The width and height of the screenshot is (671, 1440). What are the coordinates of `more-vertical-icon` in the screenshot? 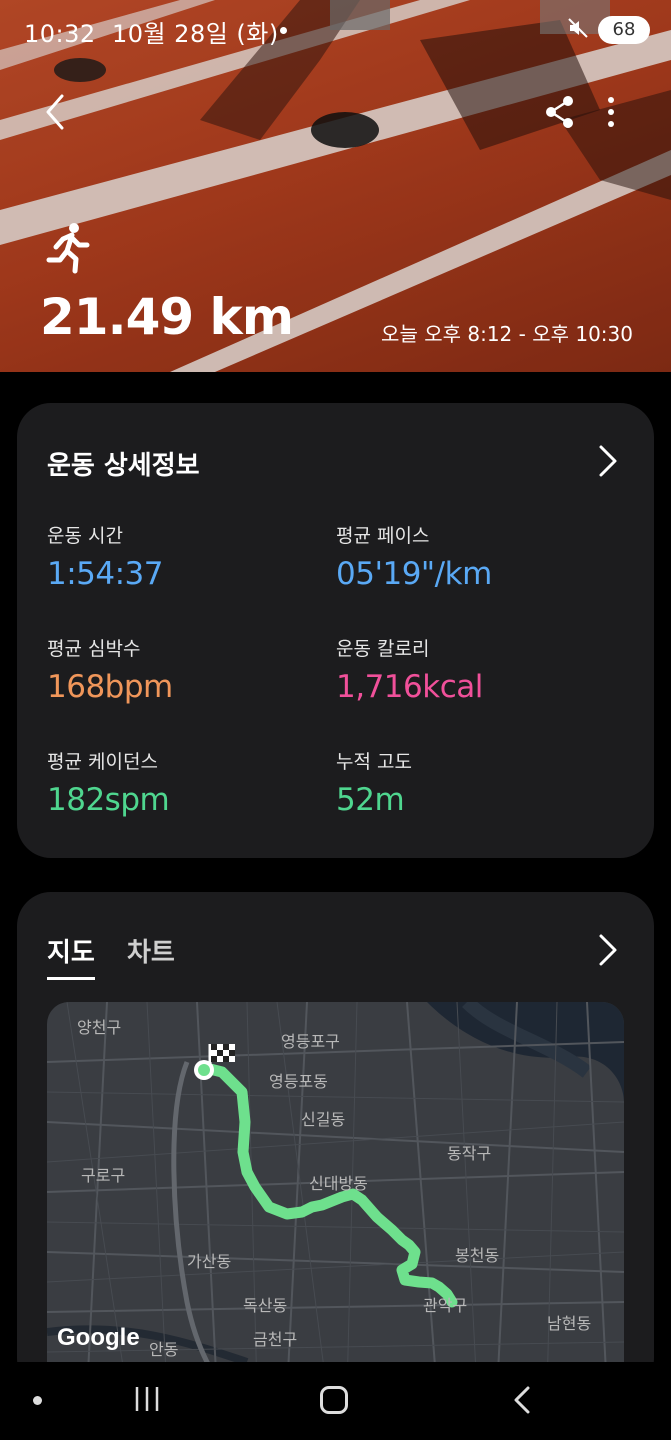 It's located at (611, 112).